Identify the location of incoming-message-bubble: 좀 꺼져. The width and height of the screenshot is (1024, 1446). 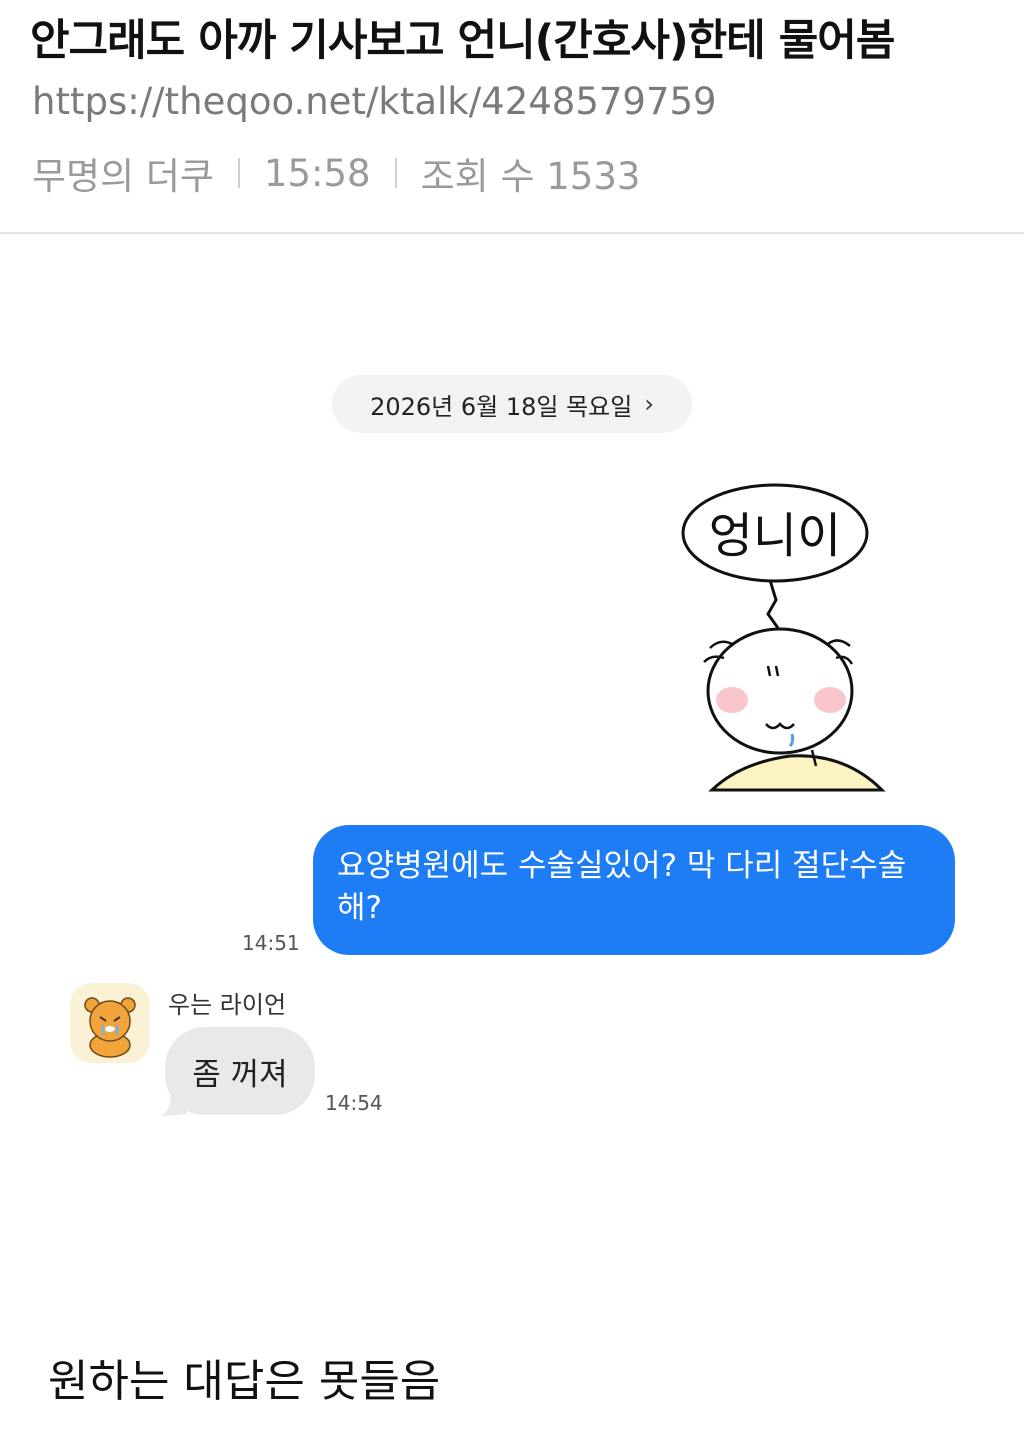
(240, 1071).